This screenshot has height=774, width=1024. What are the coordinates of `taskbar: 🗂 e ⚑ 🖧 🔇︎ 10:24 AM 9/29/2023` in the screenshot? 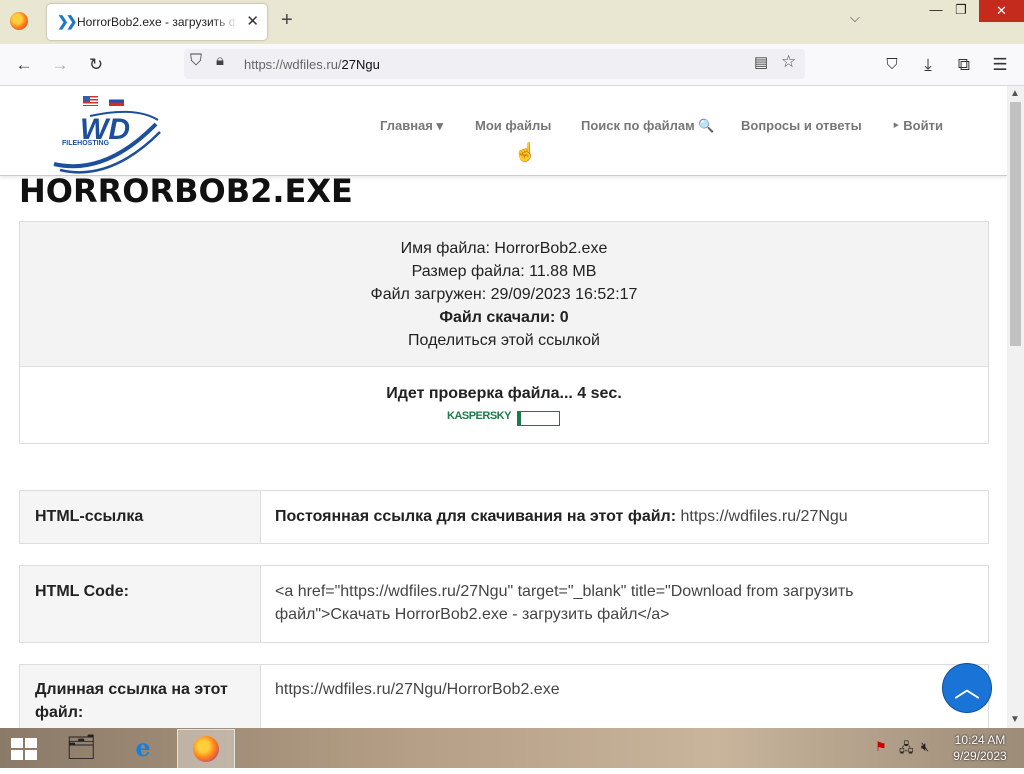 It's located at (512, 748).